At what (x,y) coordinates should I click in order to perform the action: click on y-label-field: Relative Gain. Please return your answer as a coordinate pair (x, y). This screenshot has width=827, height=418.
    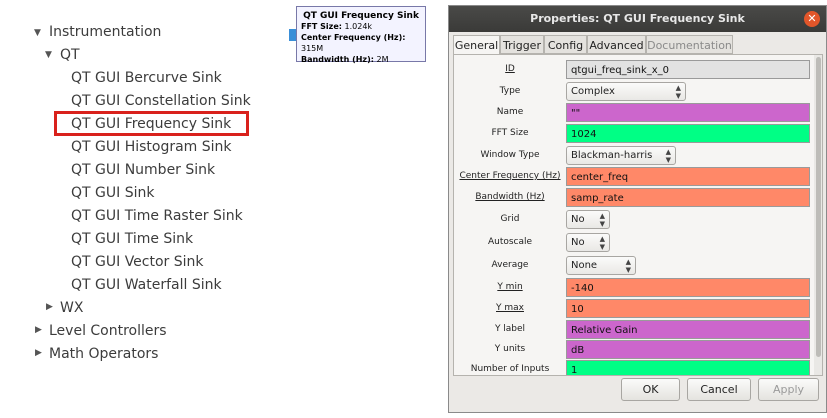
    Looking at the image, I should click on (688, 329).